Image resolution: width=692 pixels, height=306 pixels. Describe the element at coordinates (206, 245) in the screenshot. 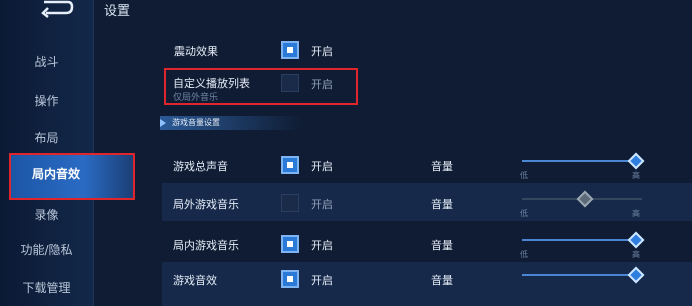

I see `volume-row-label: 局内游戏音乐` at that location.